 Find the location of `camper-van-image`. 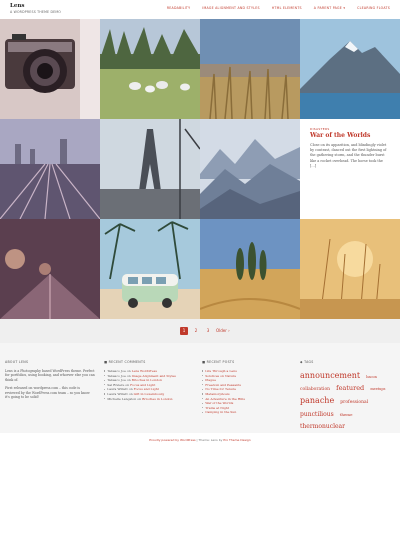

camper-van-image is located at coordinates (150, 269).